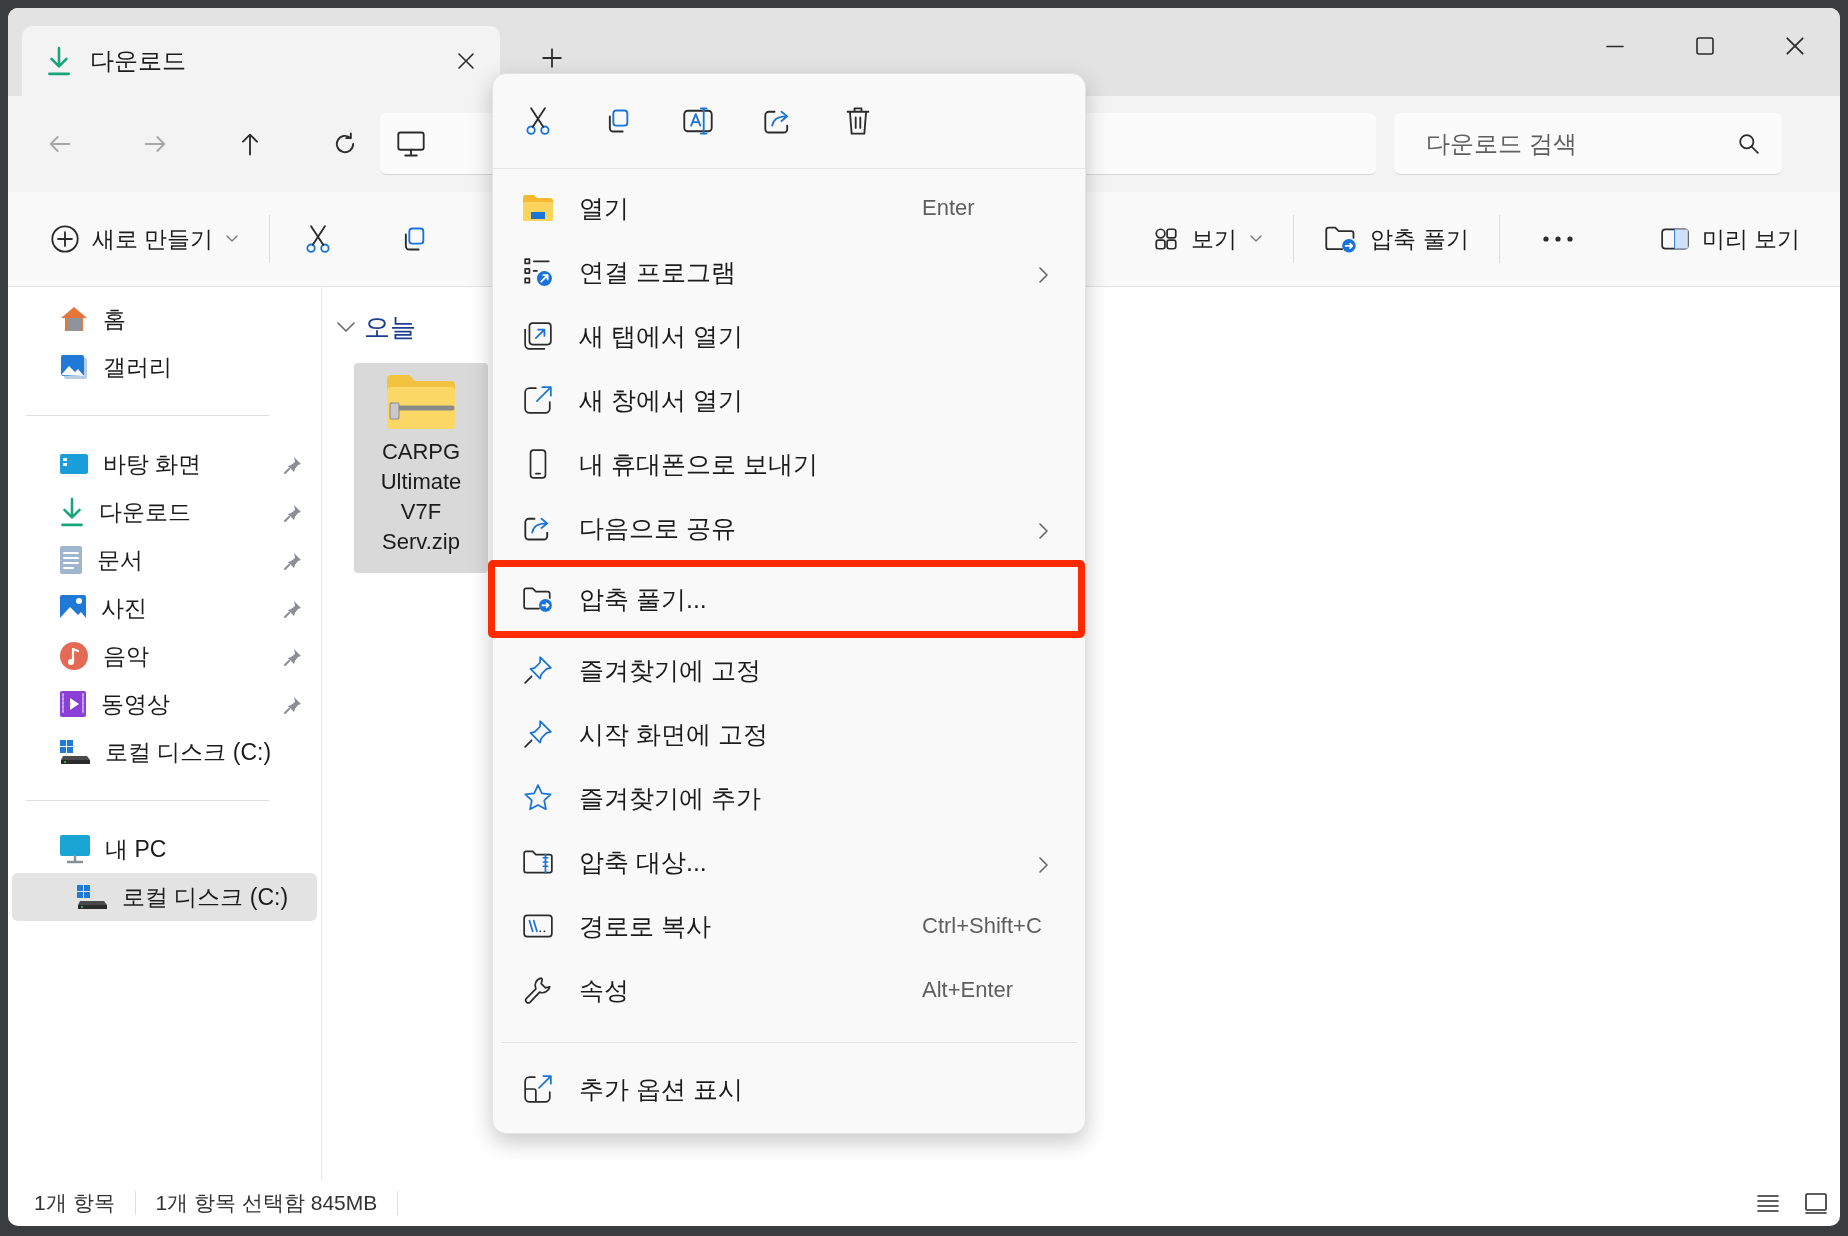  Describe the element at coordinates (74, 367) in the screenshot. I see `gallery-icon` at that location.